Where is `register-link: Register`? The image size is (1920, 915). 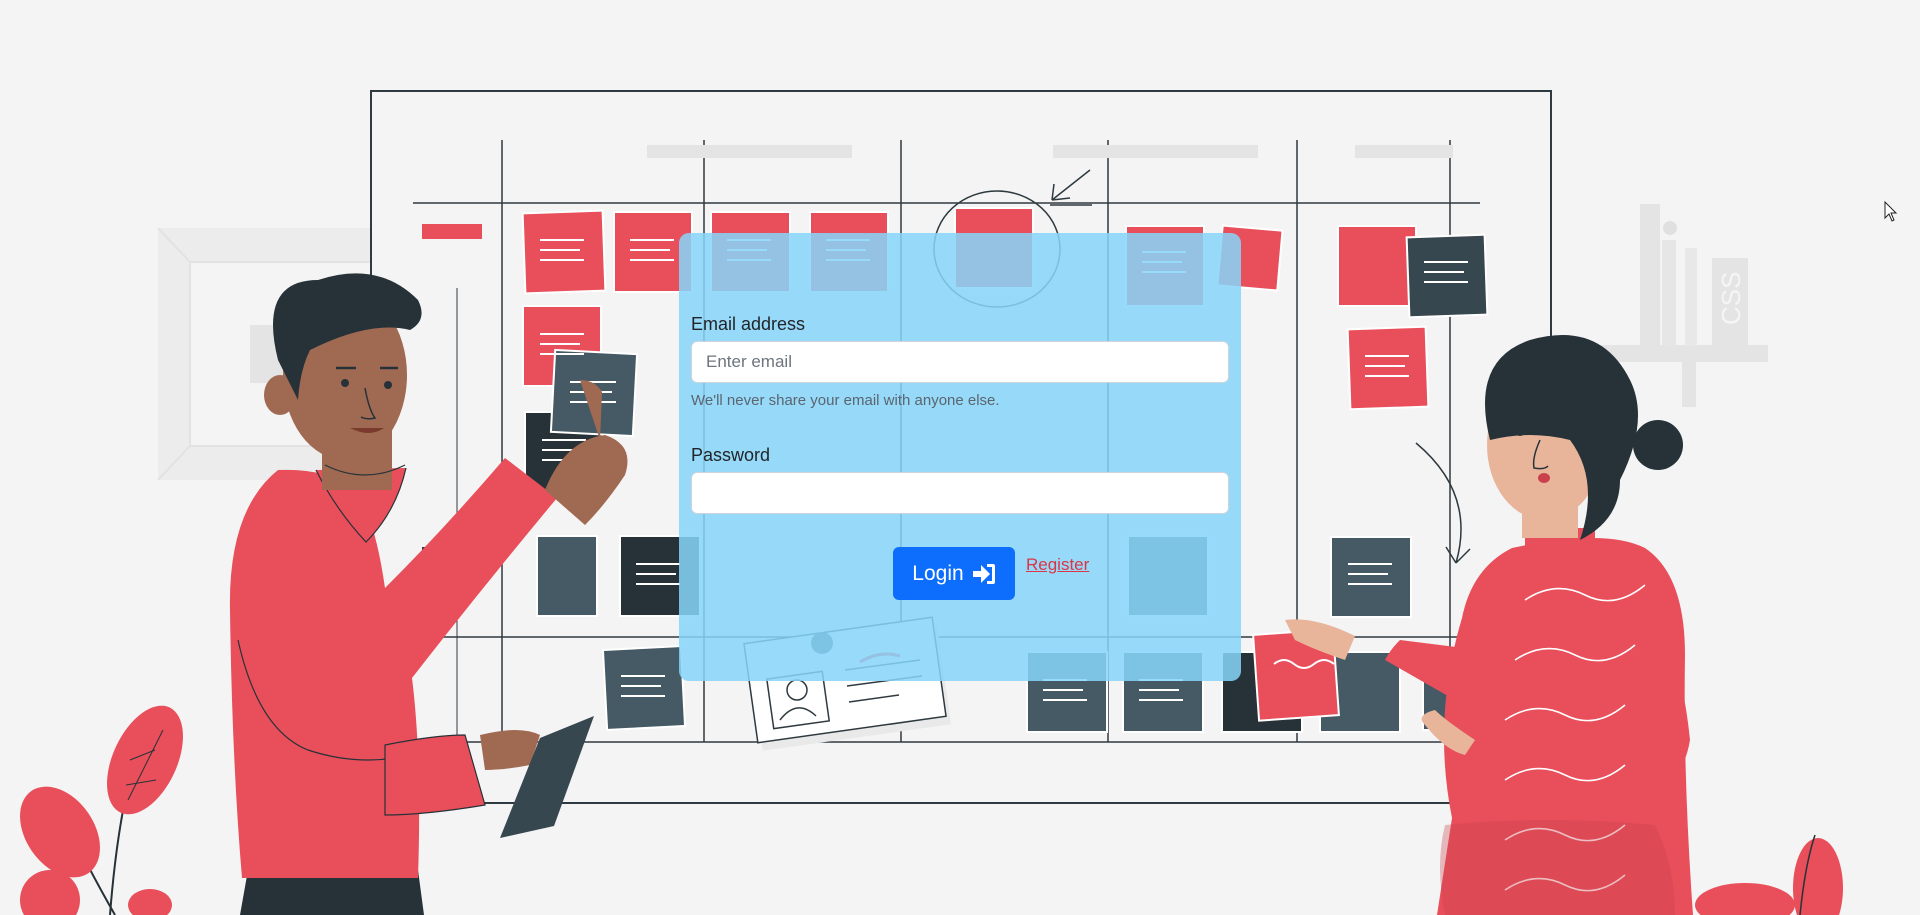
register-link: Register is located at coordinates (1057, 565).